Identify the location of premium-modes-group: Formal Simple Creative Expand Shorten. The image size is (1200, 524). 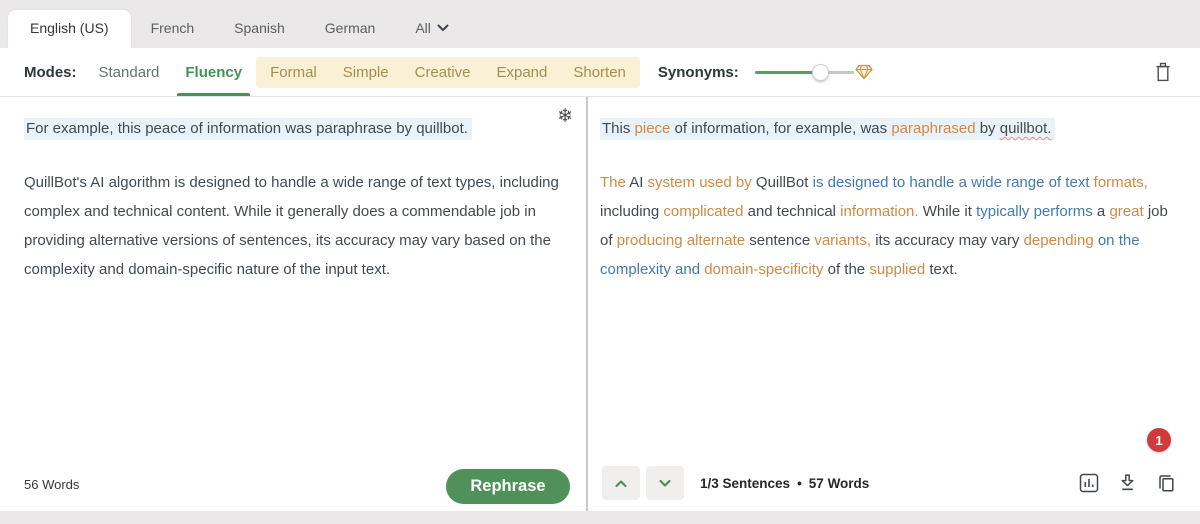
(448, 72).